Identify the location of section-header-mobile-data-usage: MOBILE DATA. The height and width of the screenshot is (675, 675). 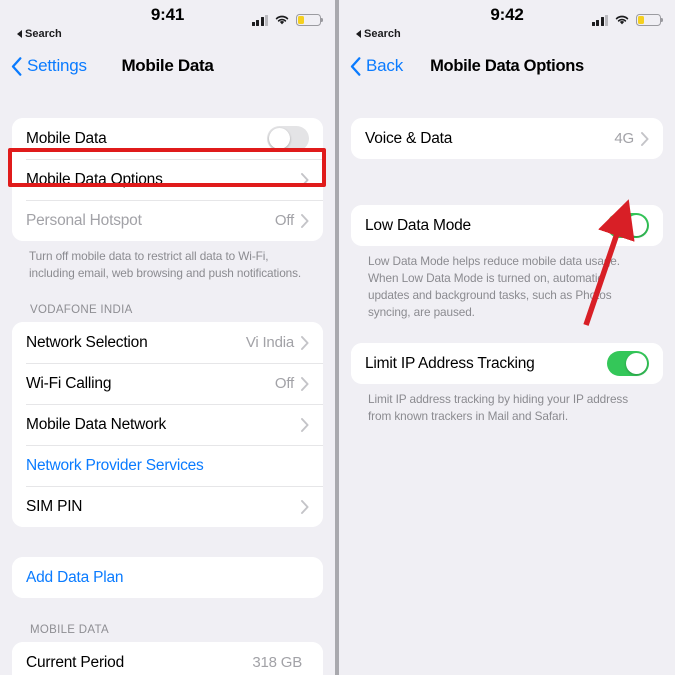
(69, 630).